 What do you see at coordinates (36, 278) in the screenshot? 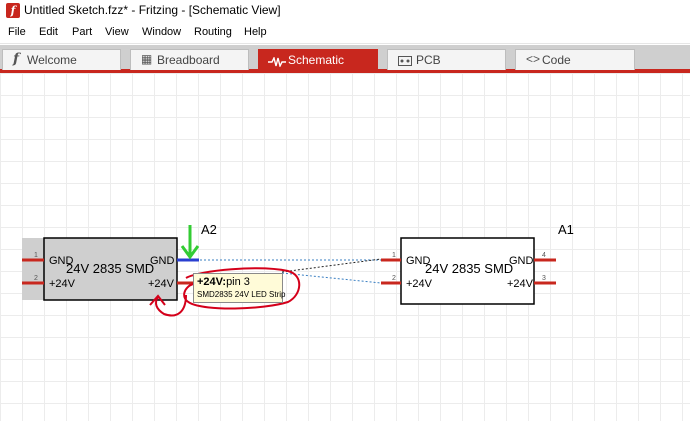
I see `part-a2-pin2-number: 2` at bounding box center [36, 278].